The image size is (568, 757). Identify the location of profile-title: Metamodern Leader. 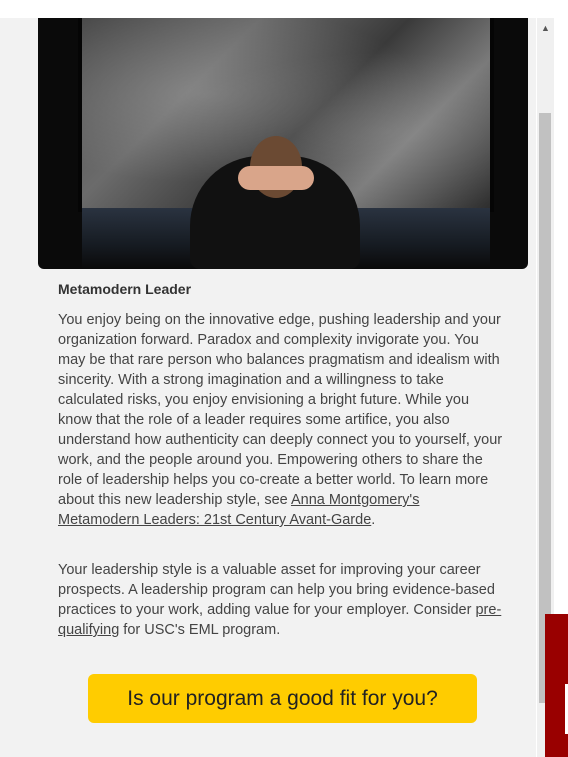
(125, 289).